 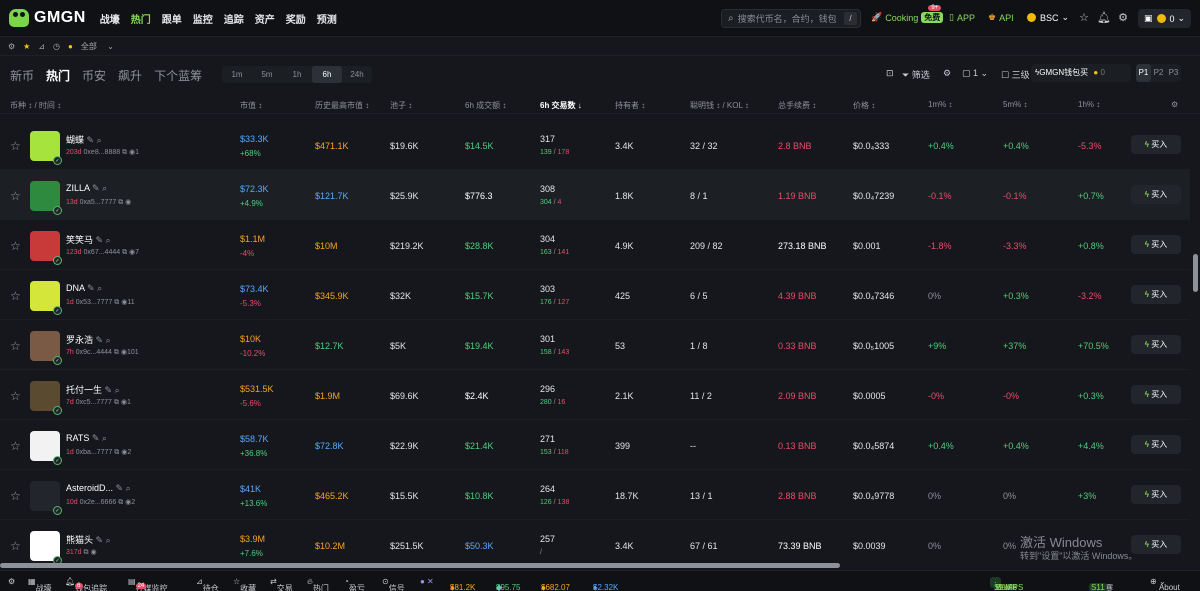 What do you see at coordinates (318, 584) in the screenshot?
I see `bottom-hot: 🔥︎ 热门` at bounding box center [318, 584].